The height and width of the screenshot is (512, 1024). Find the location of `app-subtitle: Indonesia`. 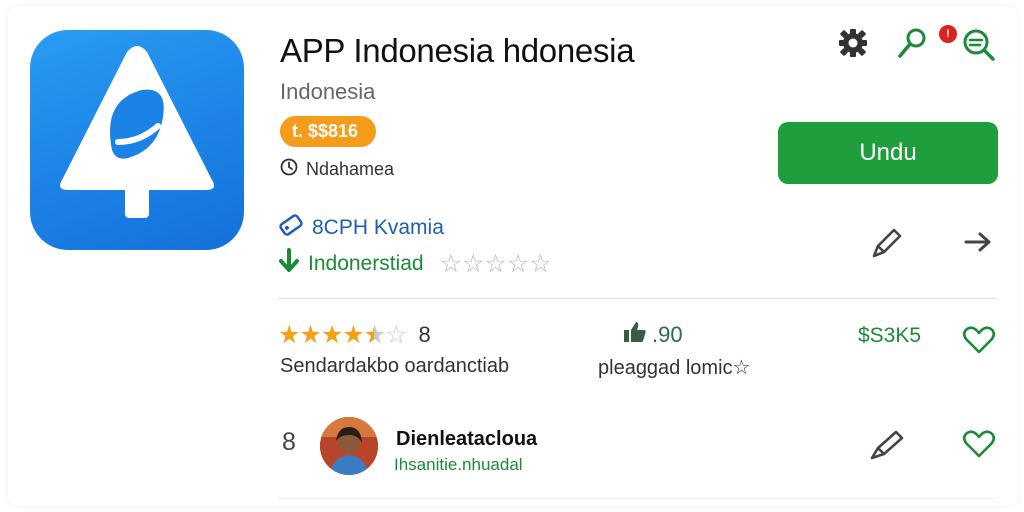

app-subtitle: Indonesia is located at coordinates (328, 91).